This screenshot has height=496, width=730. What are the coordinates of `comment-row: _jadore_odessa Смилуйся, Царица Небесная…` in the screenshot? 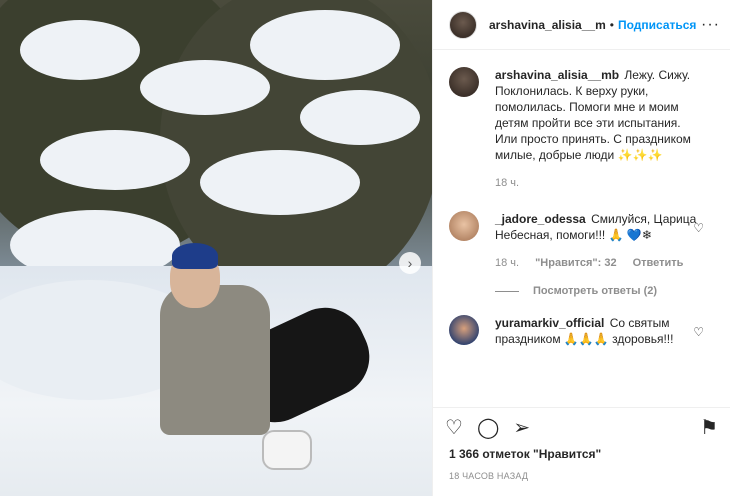 It's located at (581, 227).